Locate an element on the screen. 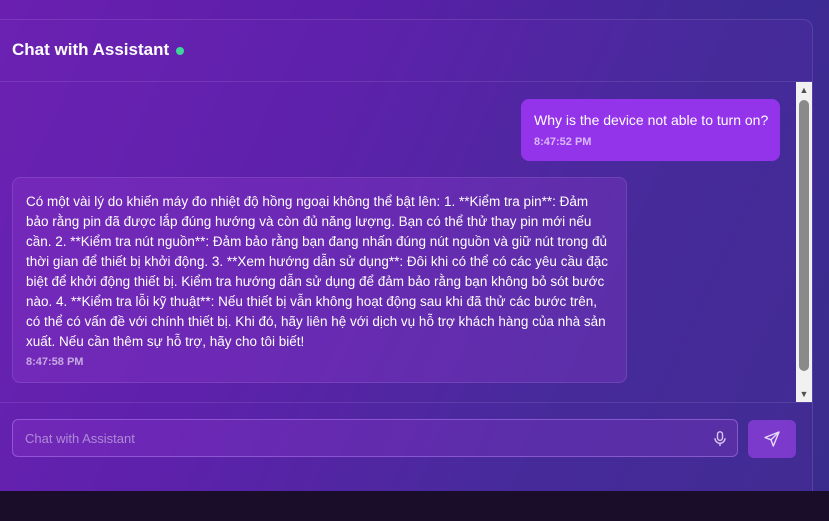  scroll-down-arrow-icon: ▼ is located at coordinates (804, 394).